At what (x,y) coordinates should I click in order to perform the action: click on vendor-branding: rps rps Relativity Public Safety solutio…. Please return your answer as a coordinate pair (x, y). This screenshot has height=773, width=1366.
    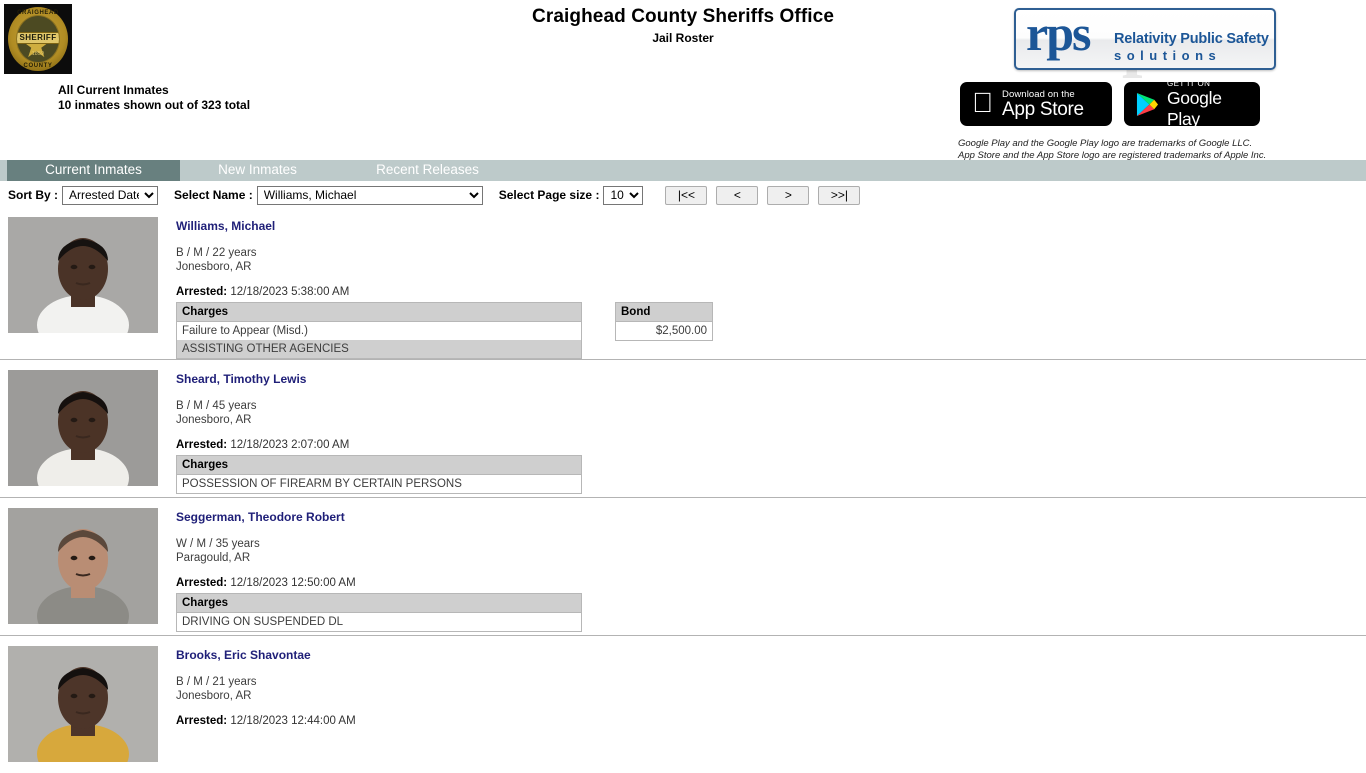
    Looking at the image, I should click on (1134, 80).